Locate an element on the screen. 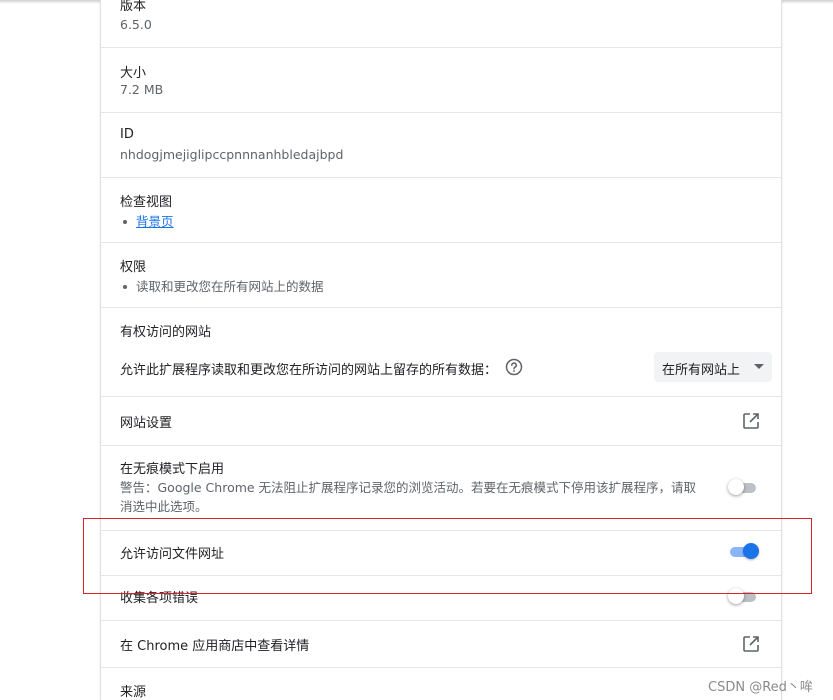 This screenshot has height=700, width=833. site-access-selected: 在所有网站上 is located at coordinates (701, 370).